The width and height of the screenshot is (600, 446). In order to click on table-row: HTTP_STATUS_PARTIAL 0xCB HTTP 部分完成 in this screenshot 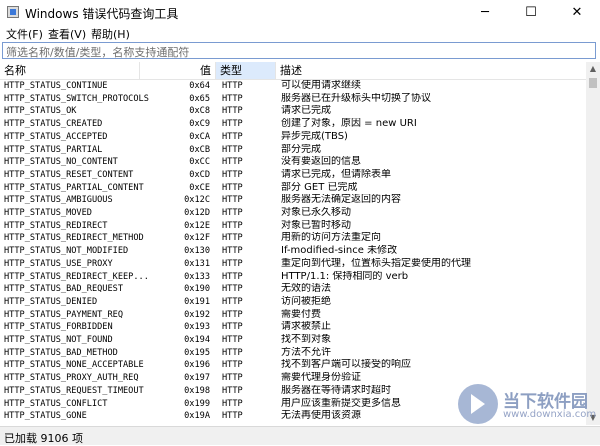, I will do `click(293, 150)`.